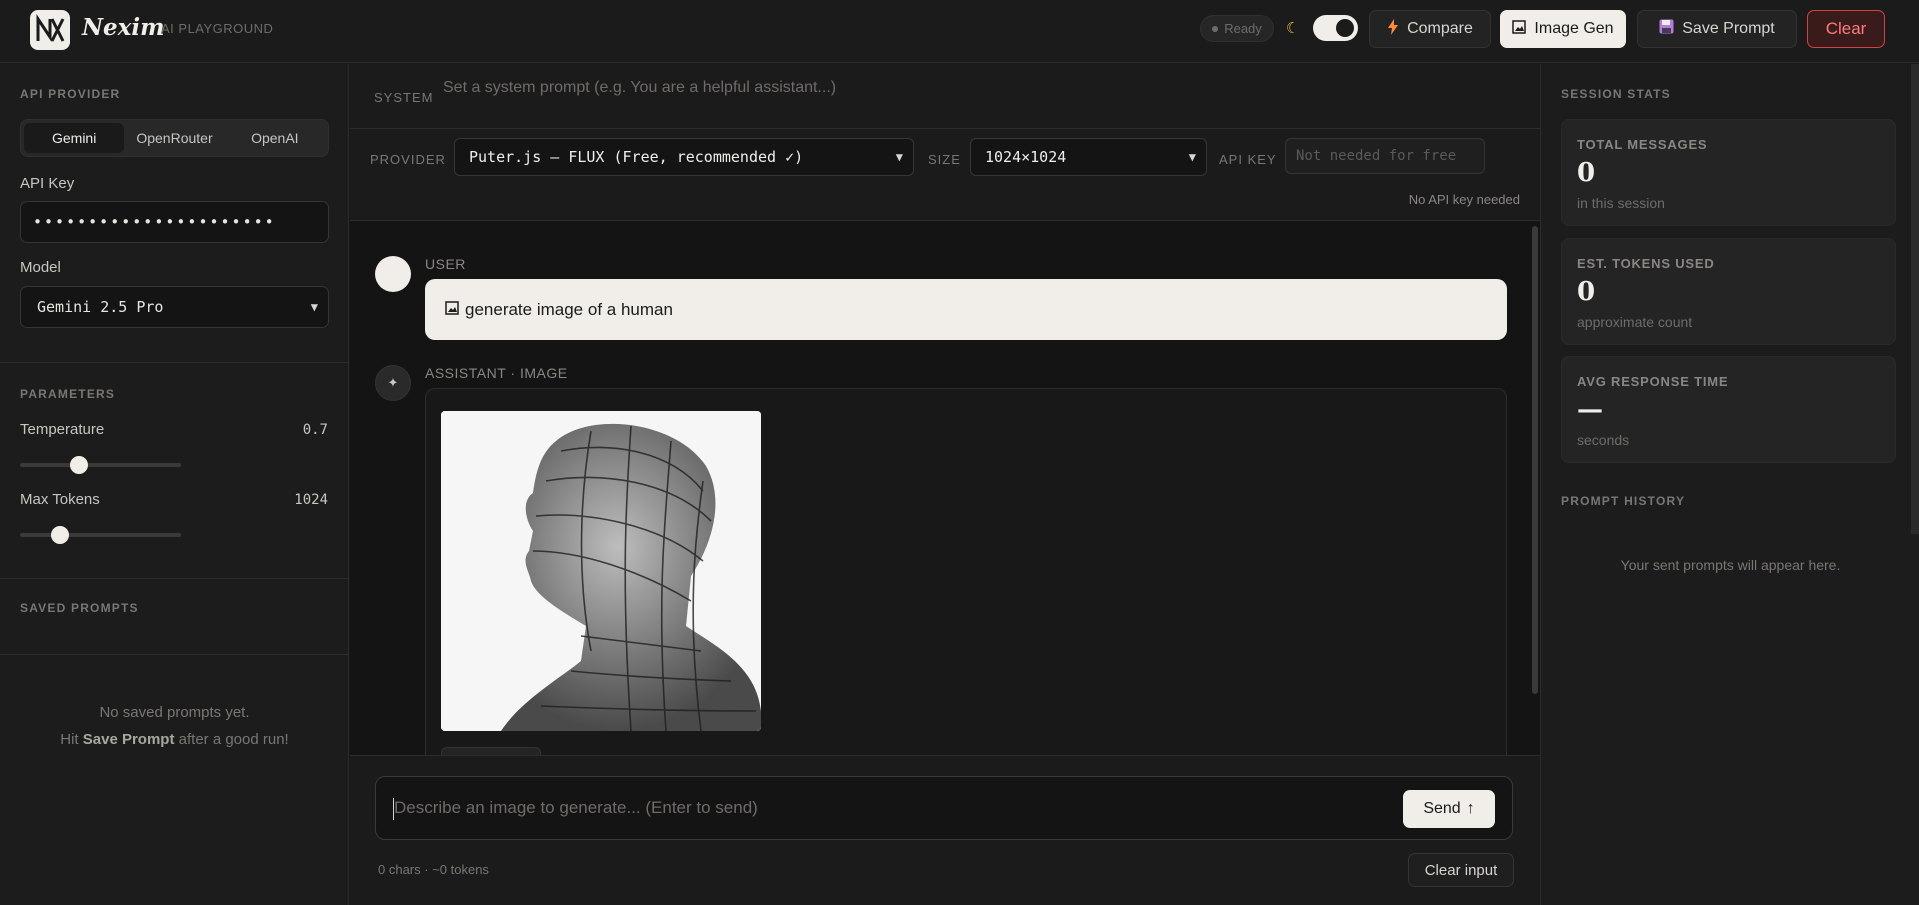 Image resolution: width=1919 pixels, height=905 pixels. I want to click on parameters-heading: PARAMETERS, so click(68, 394).